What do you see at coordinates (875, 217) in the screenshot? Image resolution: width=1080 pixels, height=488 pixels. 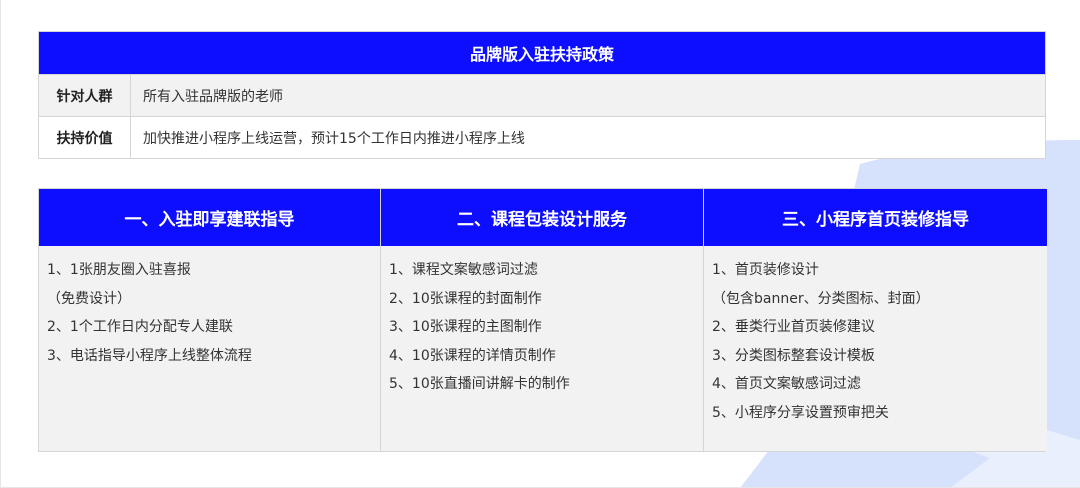 I see `service-column-header: 三、小程序首页装修指导` at bounding box center [875, 217].